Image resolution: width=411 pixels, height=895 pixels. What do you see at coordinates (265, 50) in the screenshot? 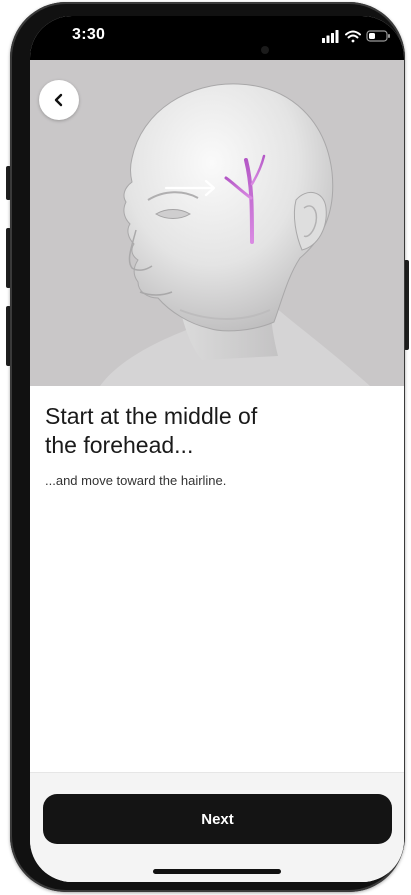
I see `front-camera` at bounding box center [265, 50].